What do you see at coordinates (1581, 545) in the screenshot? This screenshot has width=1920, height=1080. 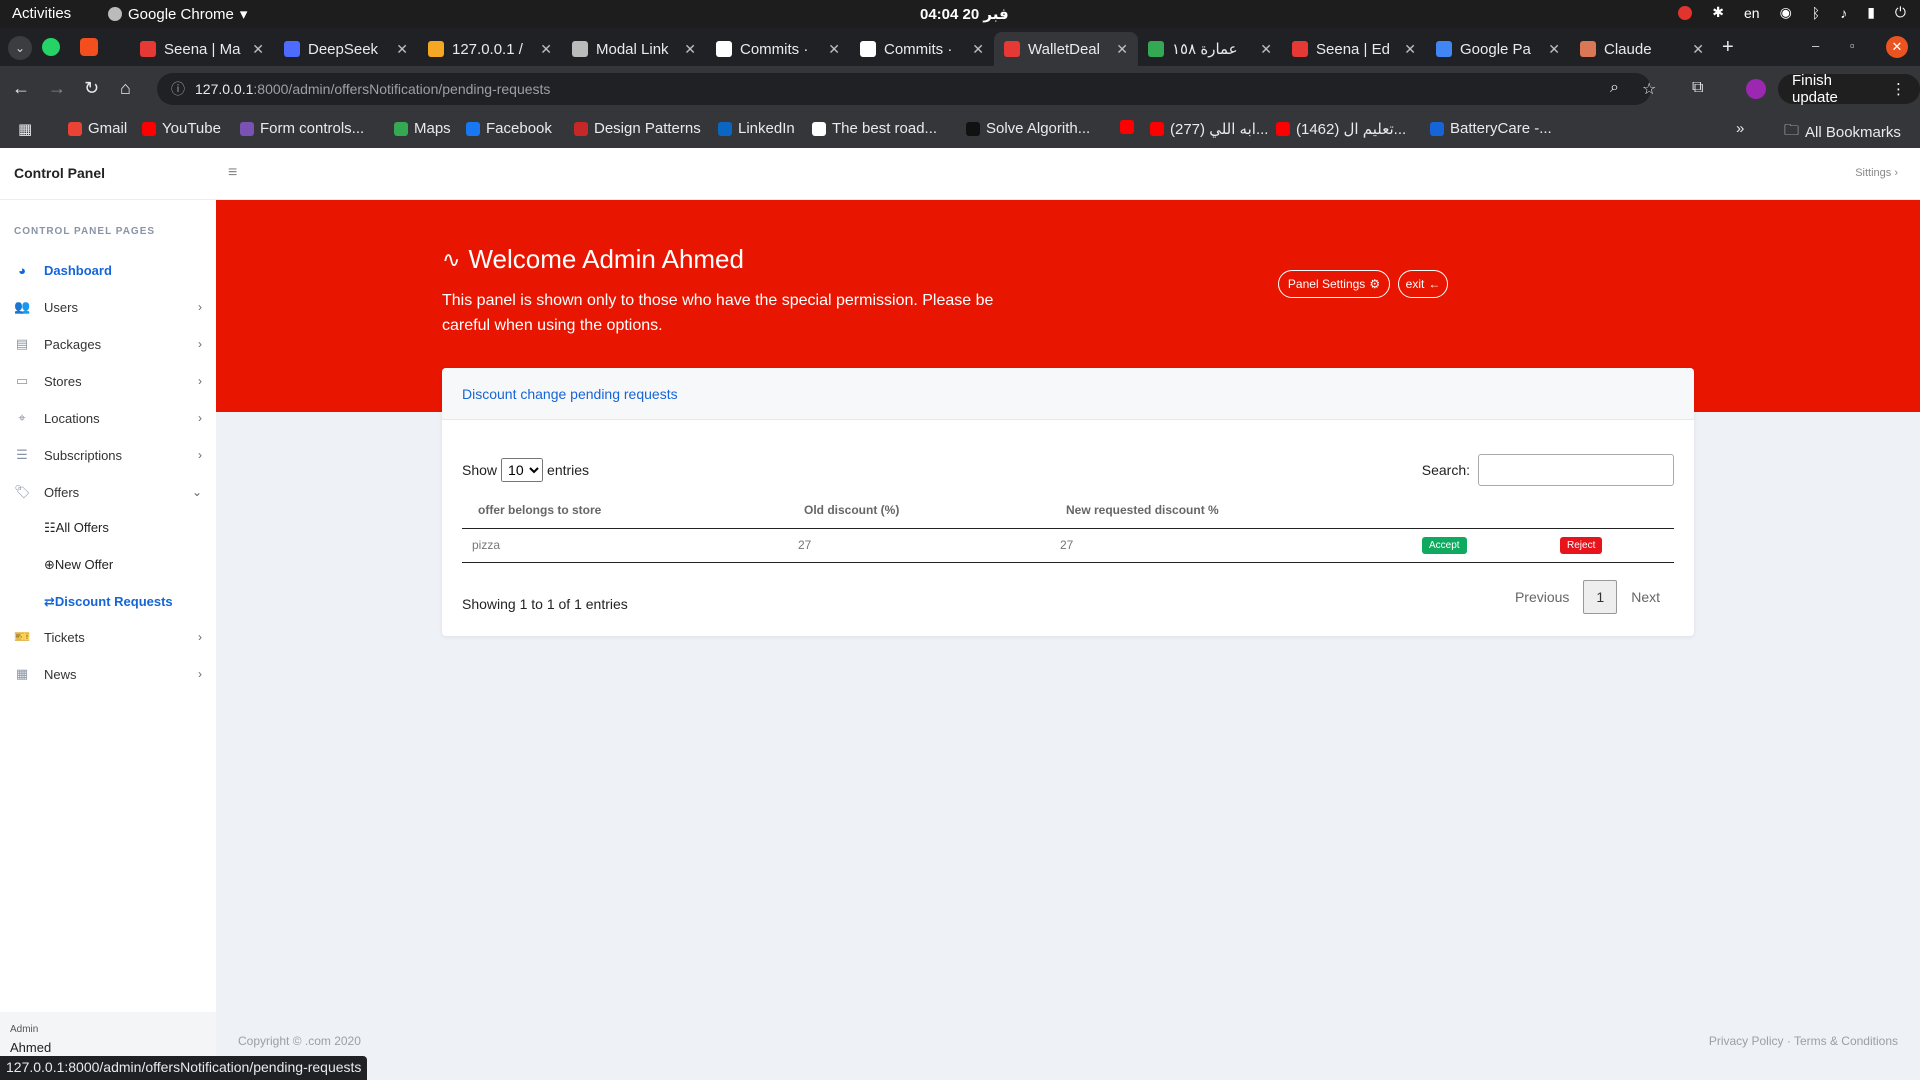 I see `reject-button: Reject` at bounding box center [1581, 545].